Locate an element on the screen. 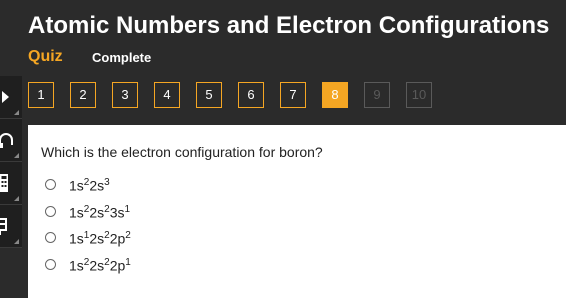 The image size is (566, 298). answer-option-text: 1s22s22p1 is located at coordinates (100, 265).